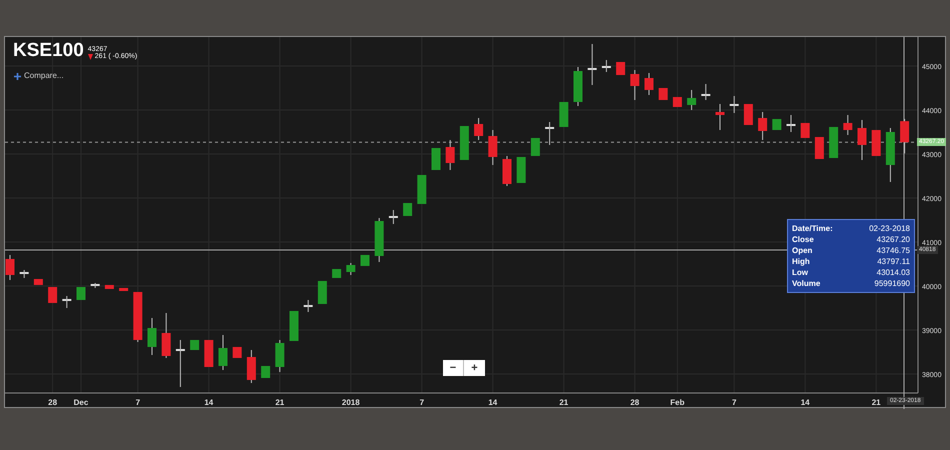  I want to click on tooltip-label: High, so click(801, 261).